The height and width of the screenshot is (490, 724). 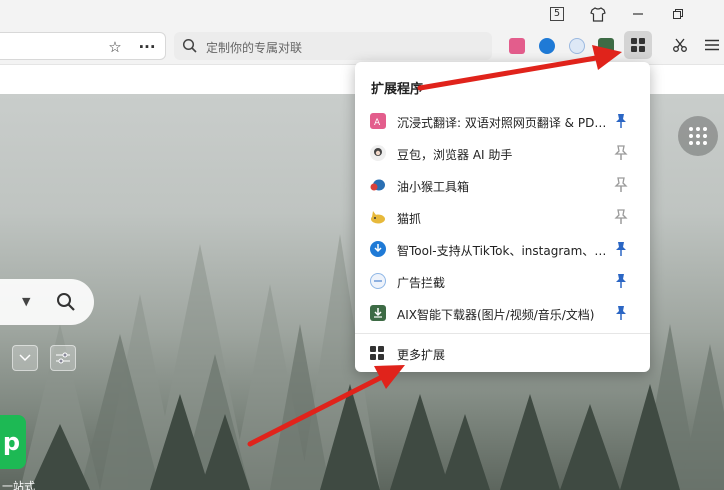 I want to click on address-bar: ☆ ···, so click(x=83, y=46).